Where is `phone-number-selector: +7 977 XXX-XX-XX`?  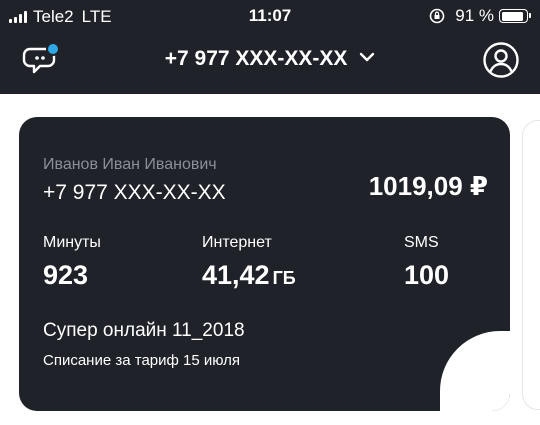
phone-number-selector: +7 977 XXX-XX-XX is located at coordinates (270, 59).